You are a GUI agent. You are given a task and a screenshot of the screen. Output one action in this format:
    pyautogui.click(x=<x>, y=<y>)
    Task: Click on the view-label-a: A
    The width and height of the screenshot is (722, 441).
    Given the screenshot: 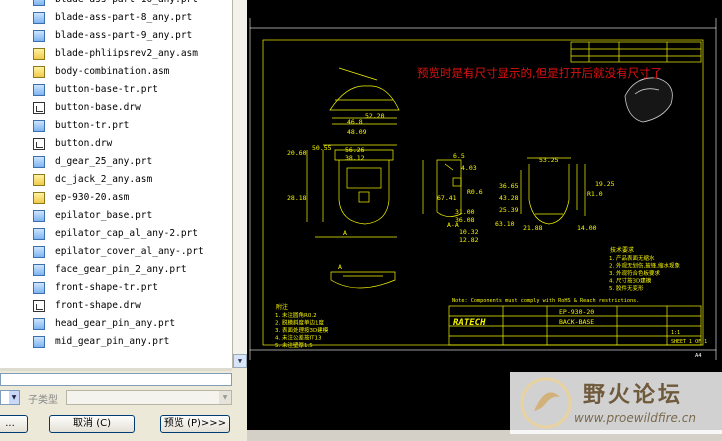 What is the action you would take?
    pyautogui.click(x=345, y=233)
    